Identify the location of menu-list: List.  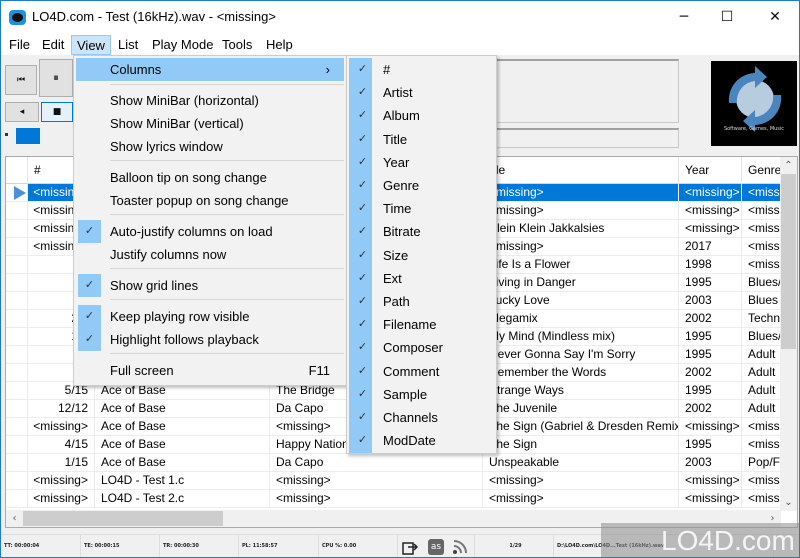
(128, 45).